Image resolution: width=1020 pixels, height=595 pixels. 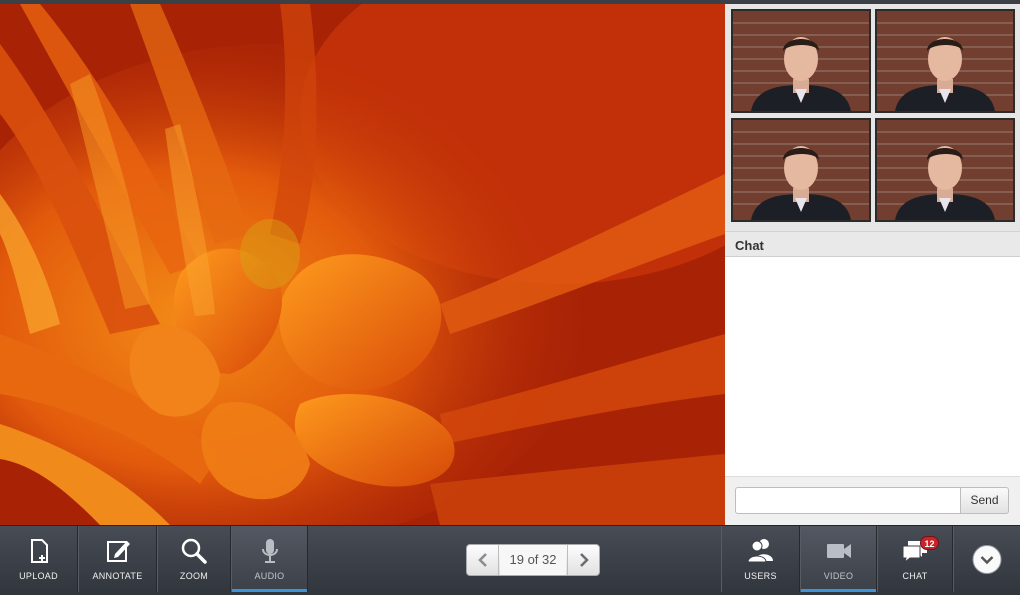 I want to click on annotate-button: ANNOTATE, so click(x=117, y=559).